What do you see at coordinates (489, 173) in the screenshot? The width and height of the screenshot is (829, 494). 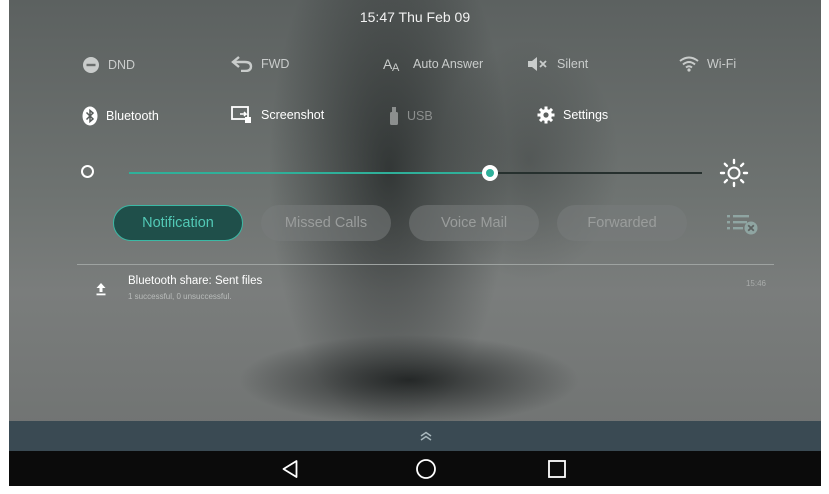 I see `brightness-thumb` at bounding box center [489, 173].